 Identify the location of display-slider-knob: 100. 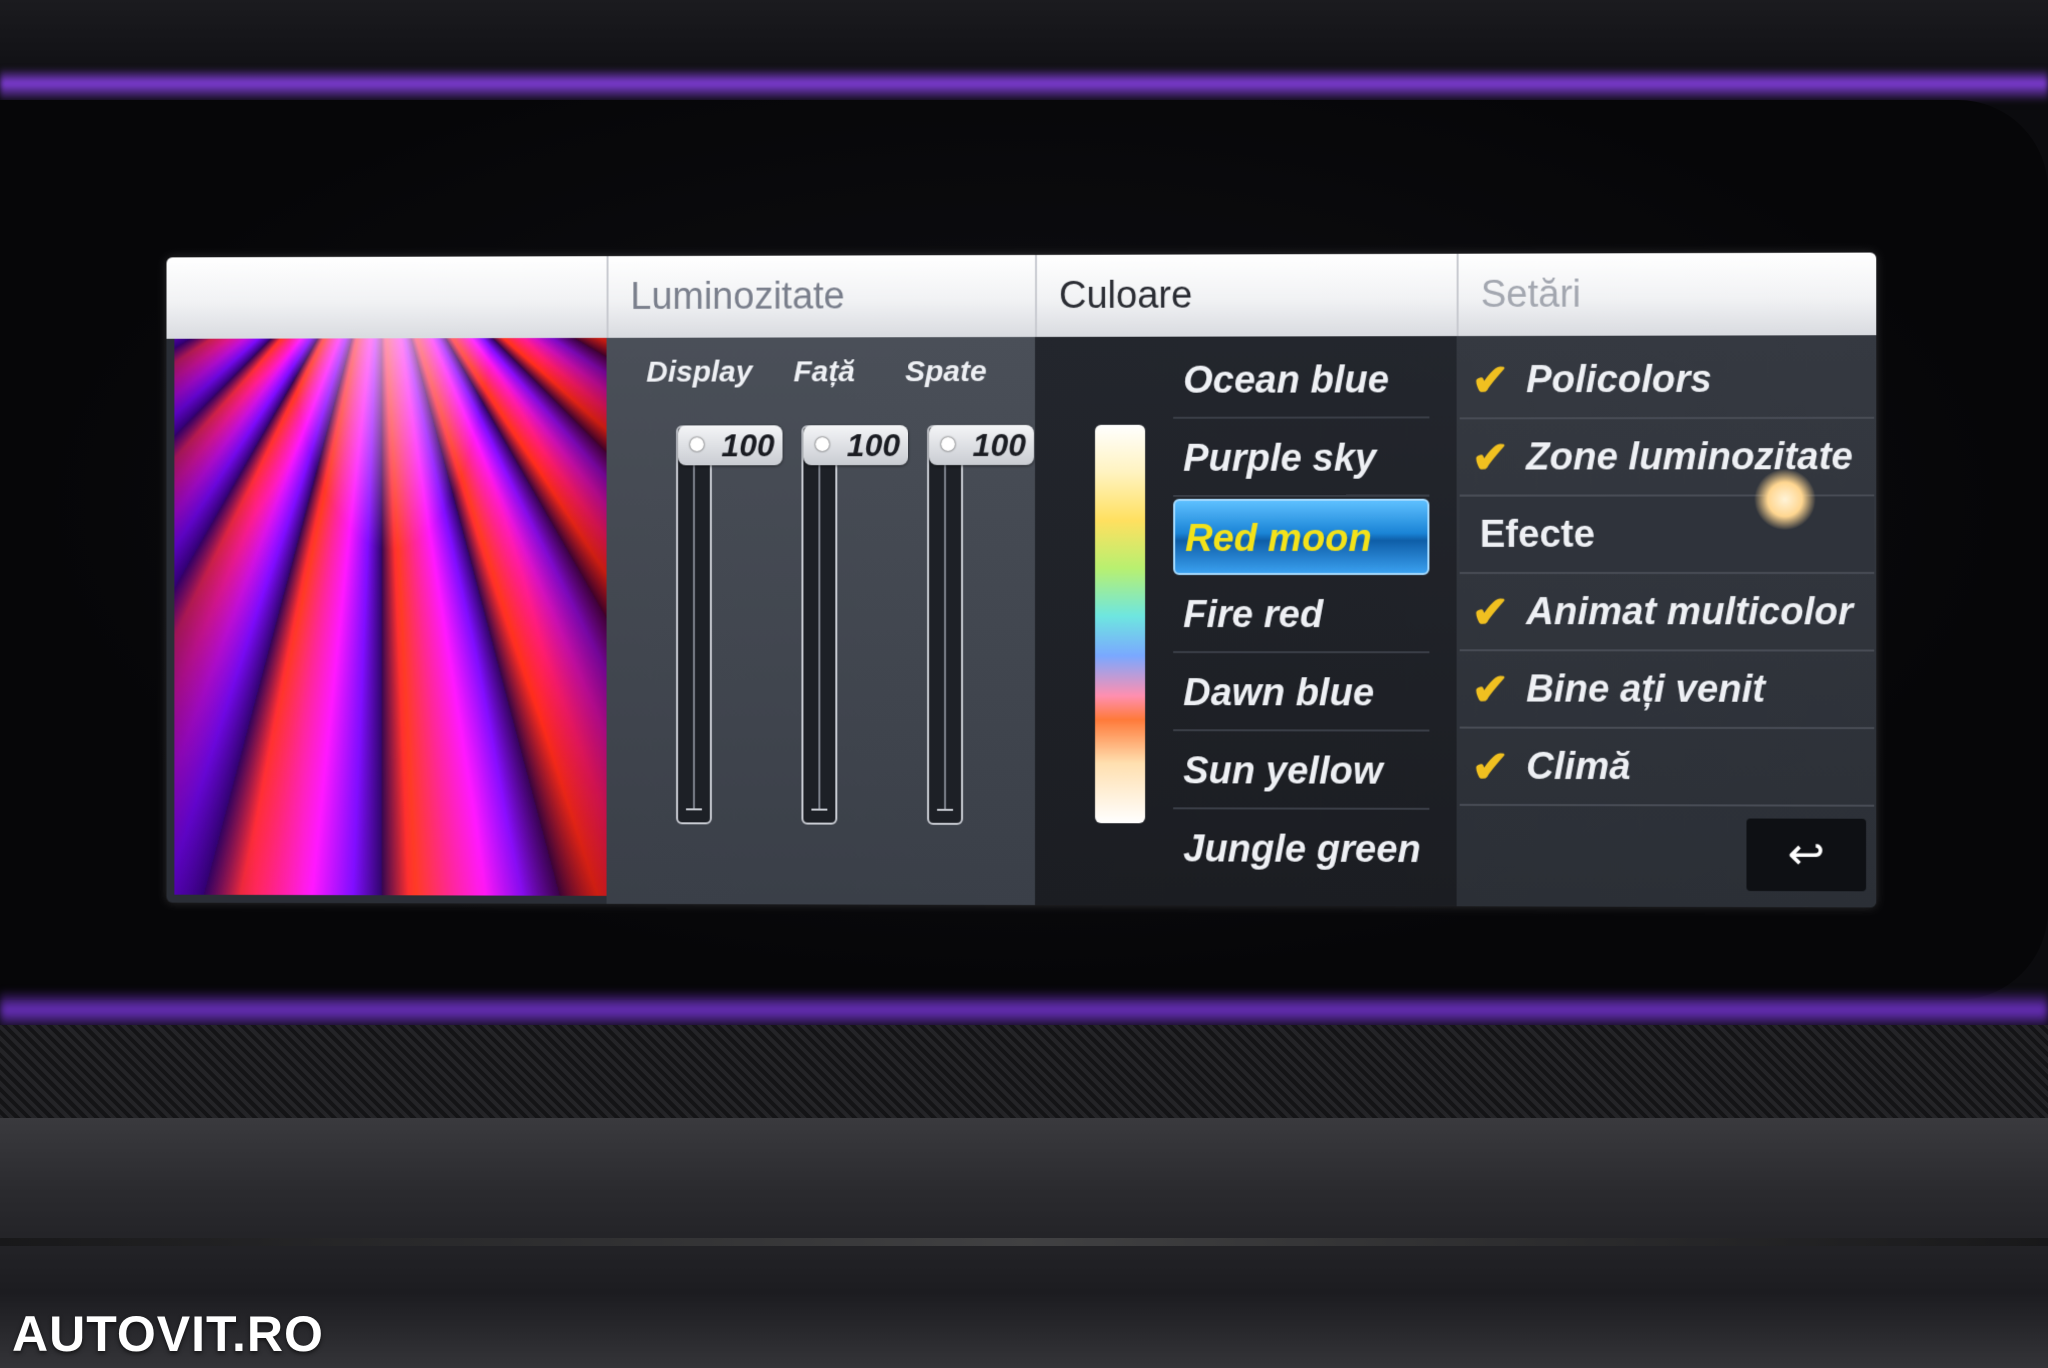
(730, 445).